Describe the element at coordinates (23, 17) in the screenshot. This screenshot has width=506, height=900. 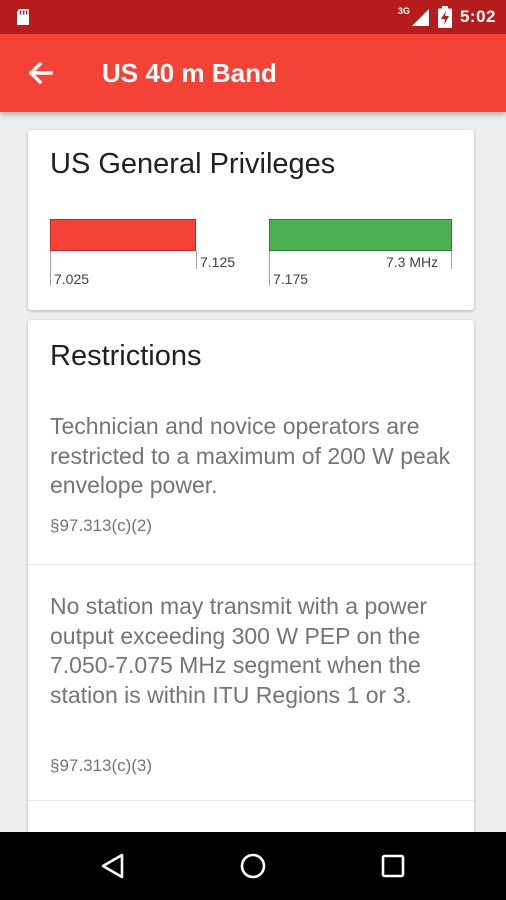
I see `sd-card-icon` at that location.